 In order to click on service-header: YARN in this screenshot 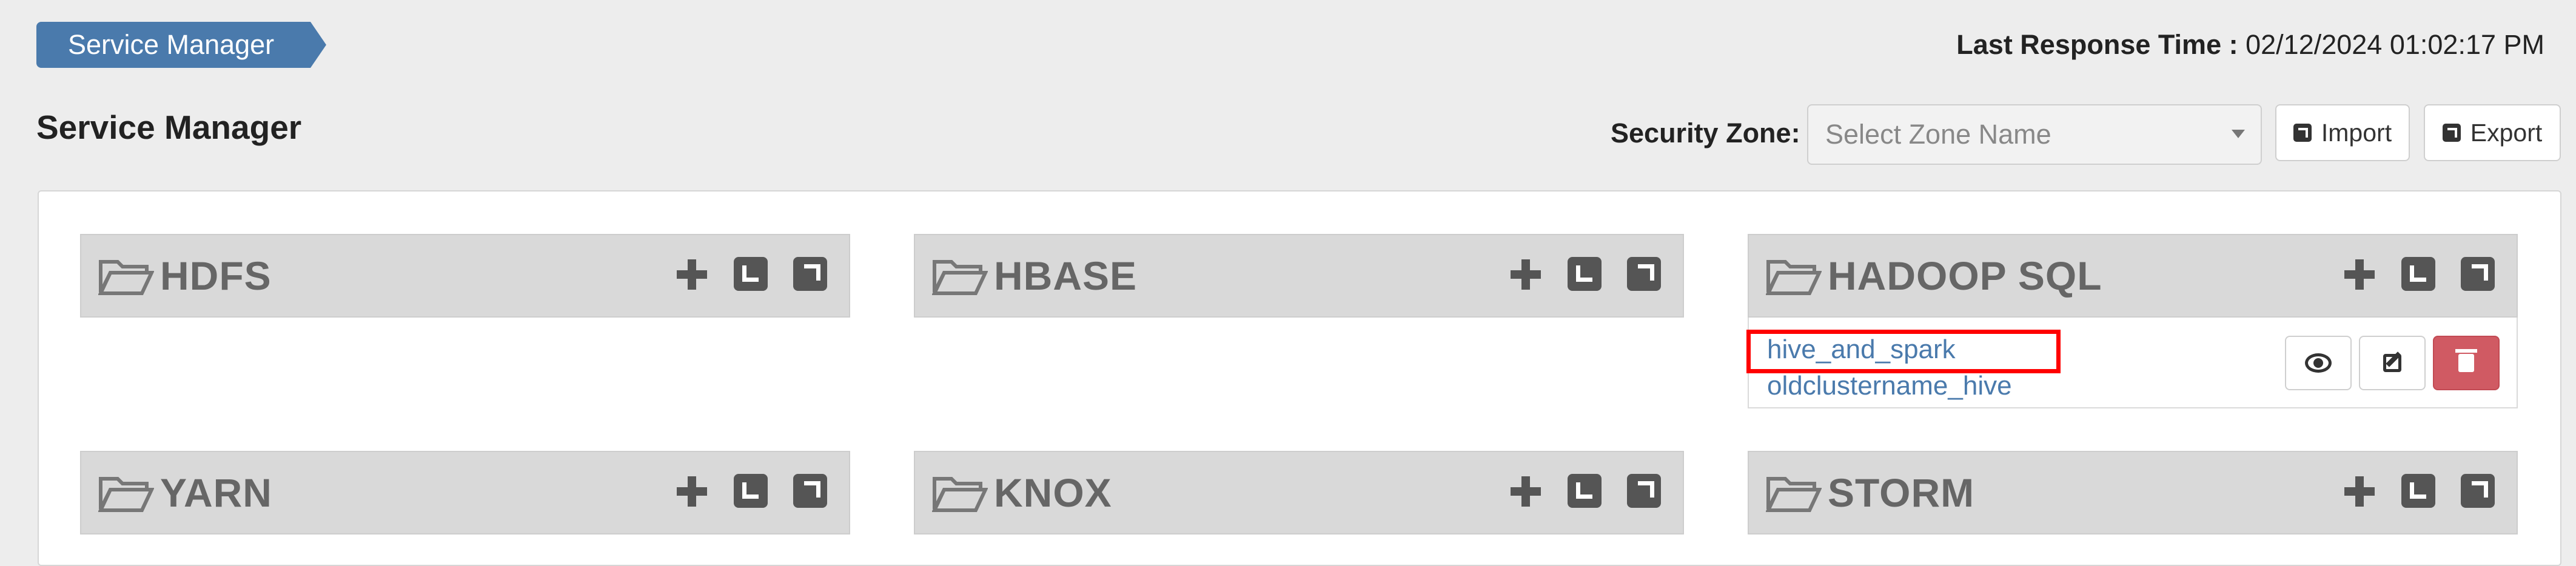, I will do `click(465, 492)`.